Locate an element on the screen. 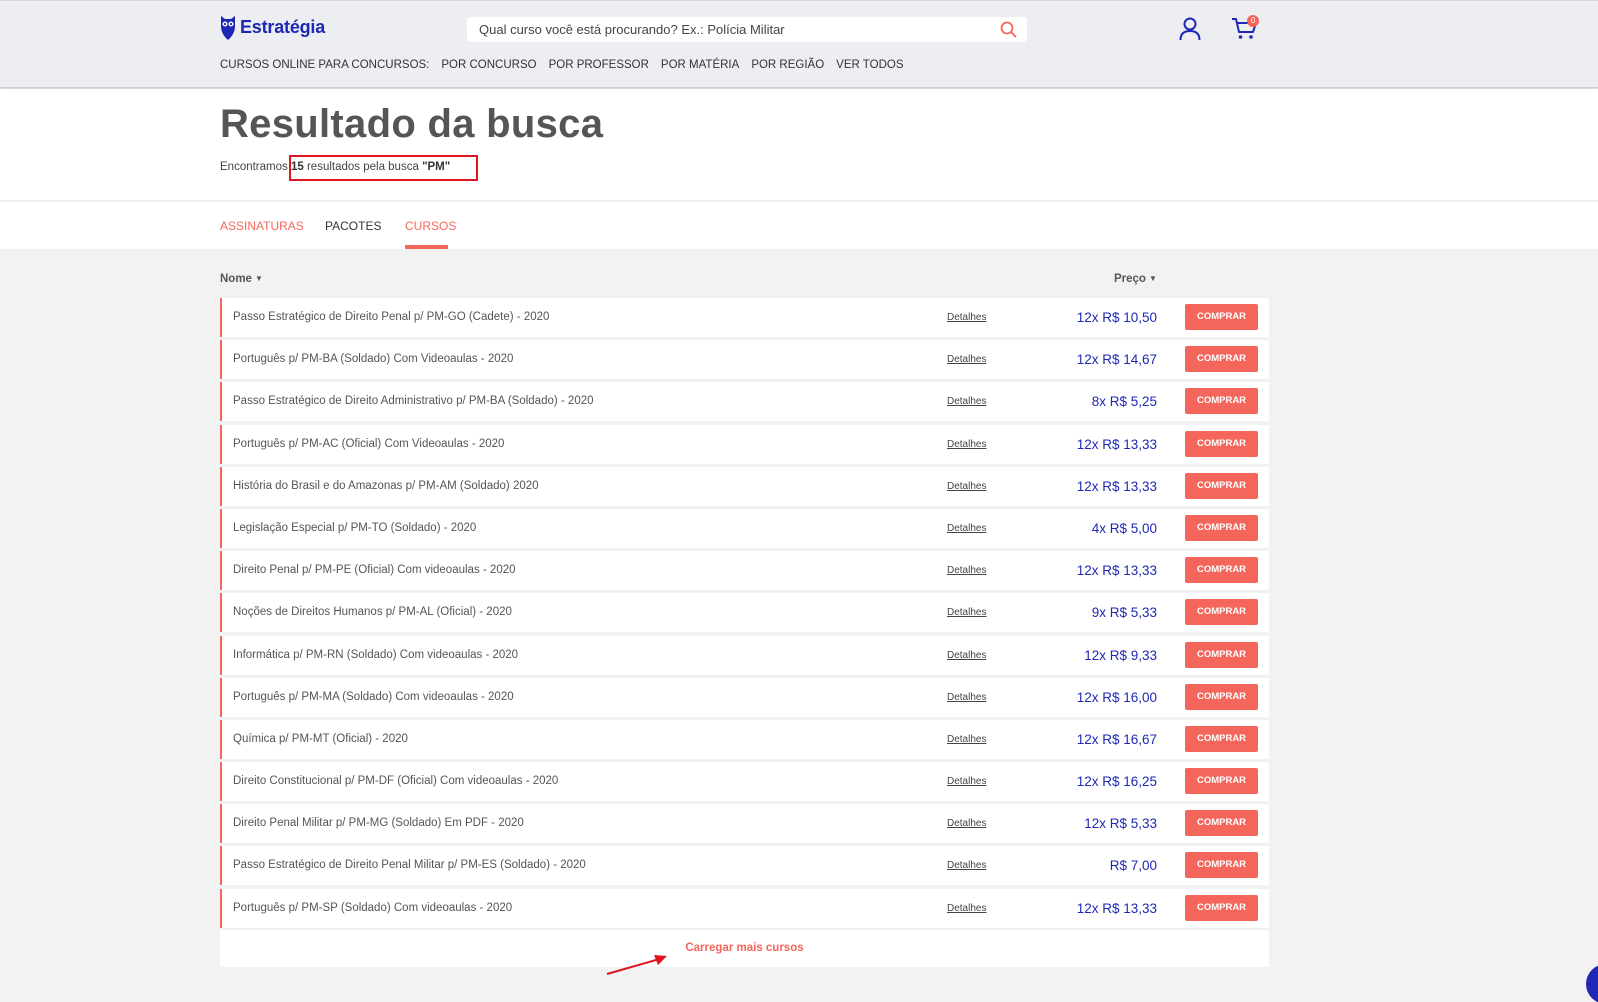 This screenshot has height=1002, width=1598. nav-item-ver-todos: VER TODOS is located at coordinates (869, 65).